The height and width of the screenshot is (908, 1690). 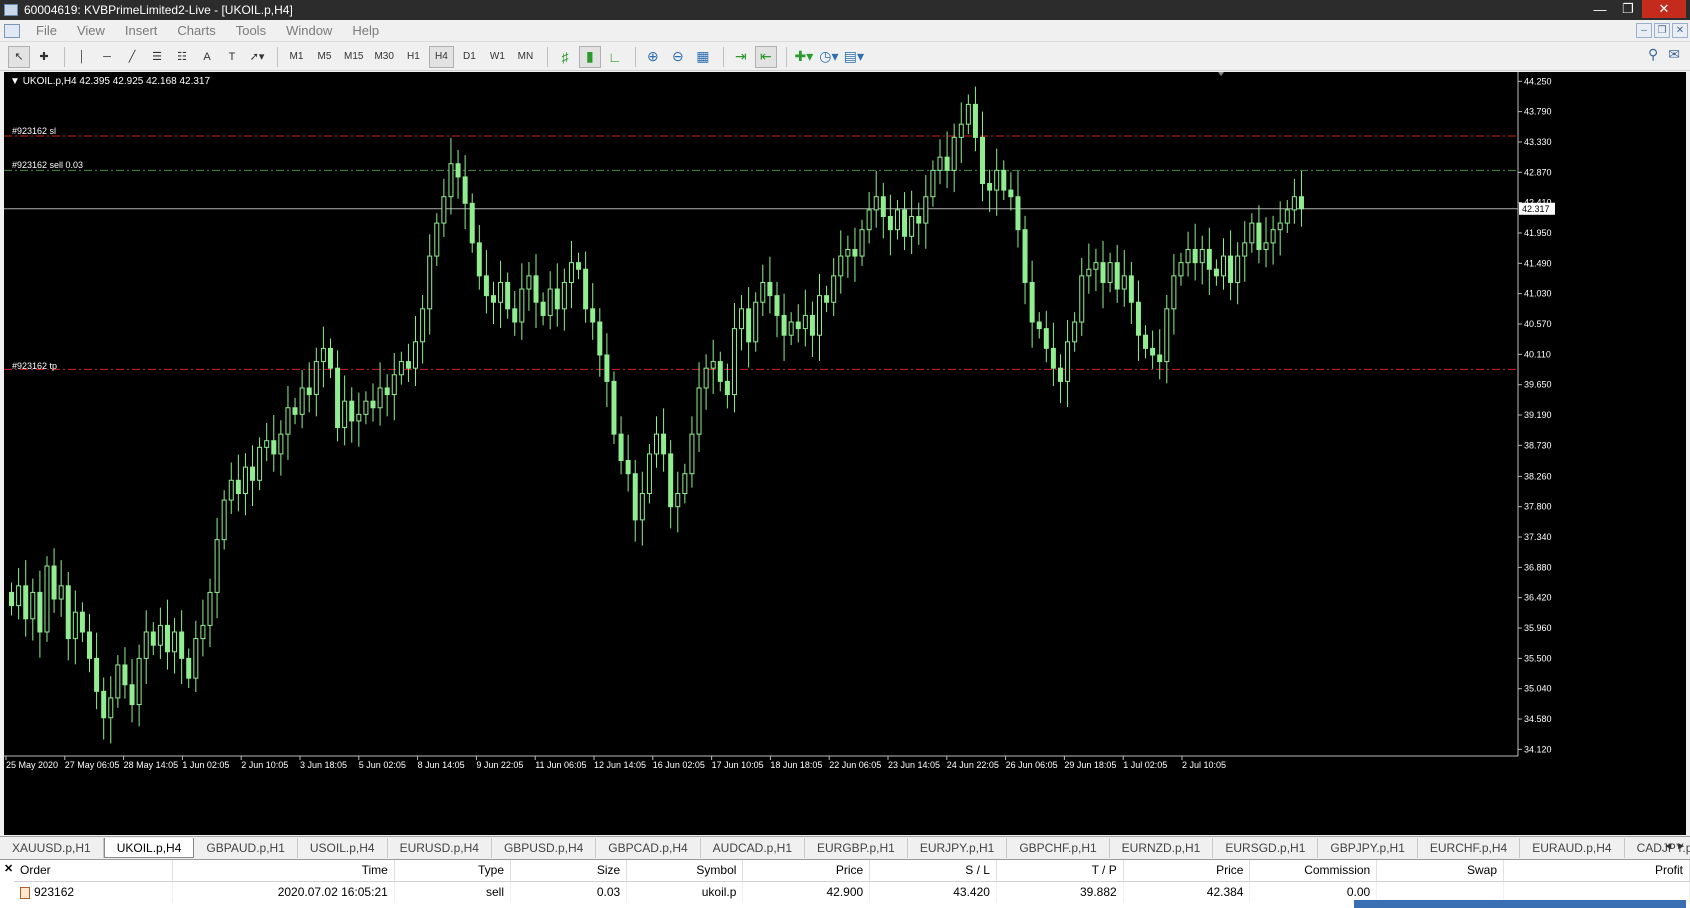 What do you see at coordinates (678, 57) in the screenshot?
I see `zoom-out-icon: ⊖` at bounding box center [678, 57].